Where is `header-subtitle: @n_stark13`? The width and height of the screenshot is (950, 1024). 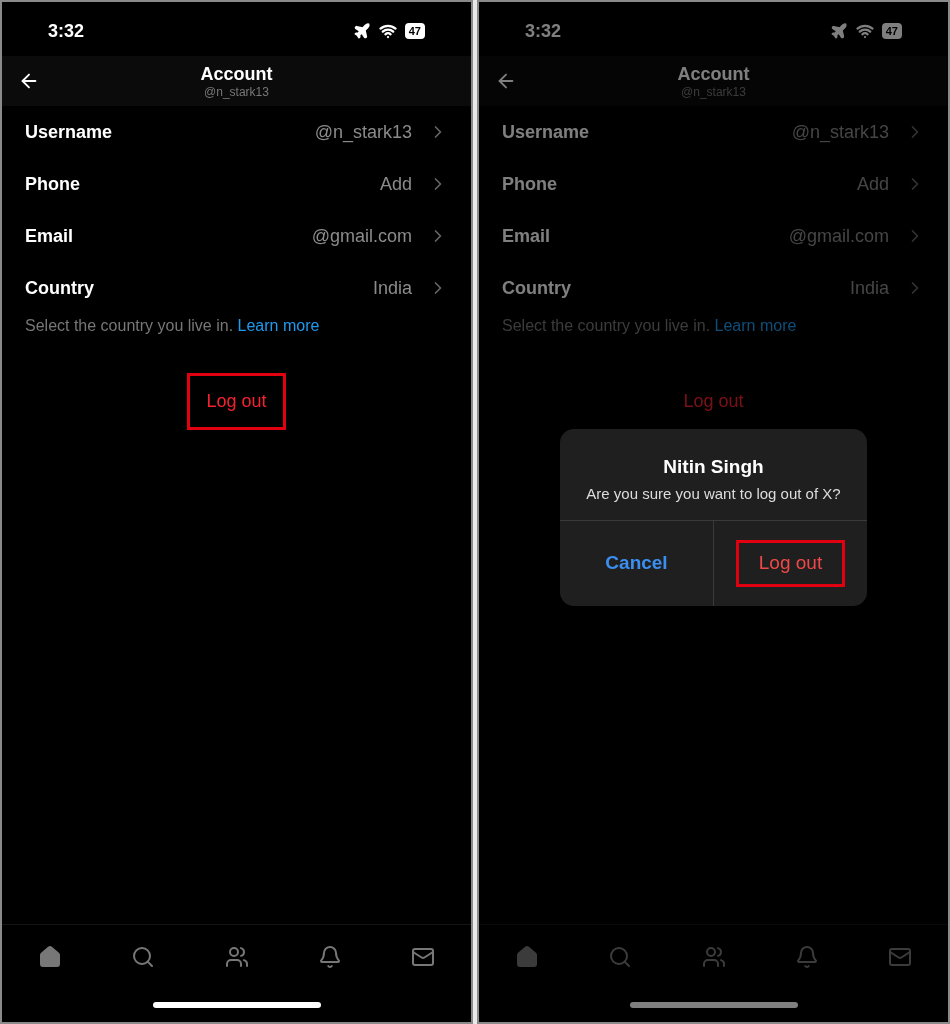 header-subtitle: @n_stark13 is located at coordinates (236, 92).